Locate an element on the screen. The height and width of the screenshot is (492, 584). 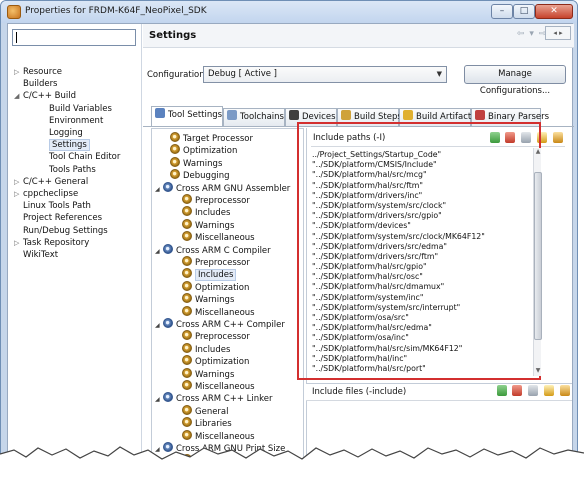
tool-tree-item: ◢ Cross ARM C Compiler is located at coordinates (213, 250).